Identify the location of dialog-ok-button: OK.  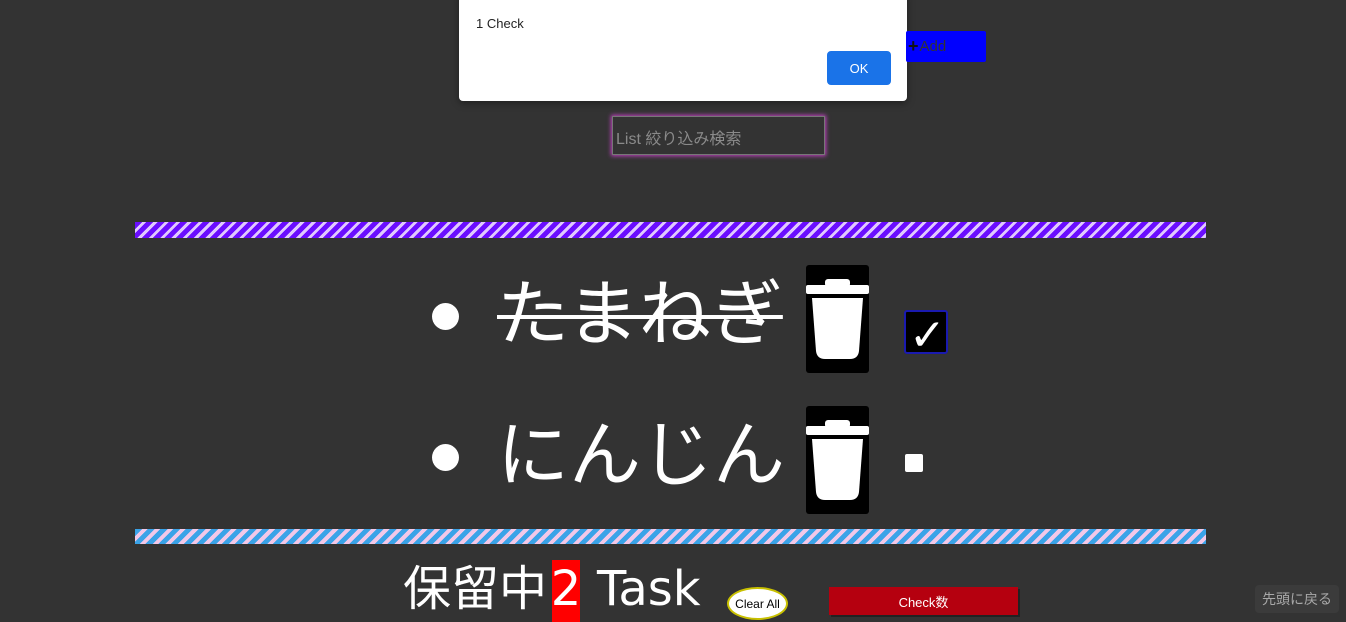
(859, 68).